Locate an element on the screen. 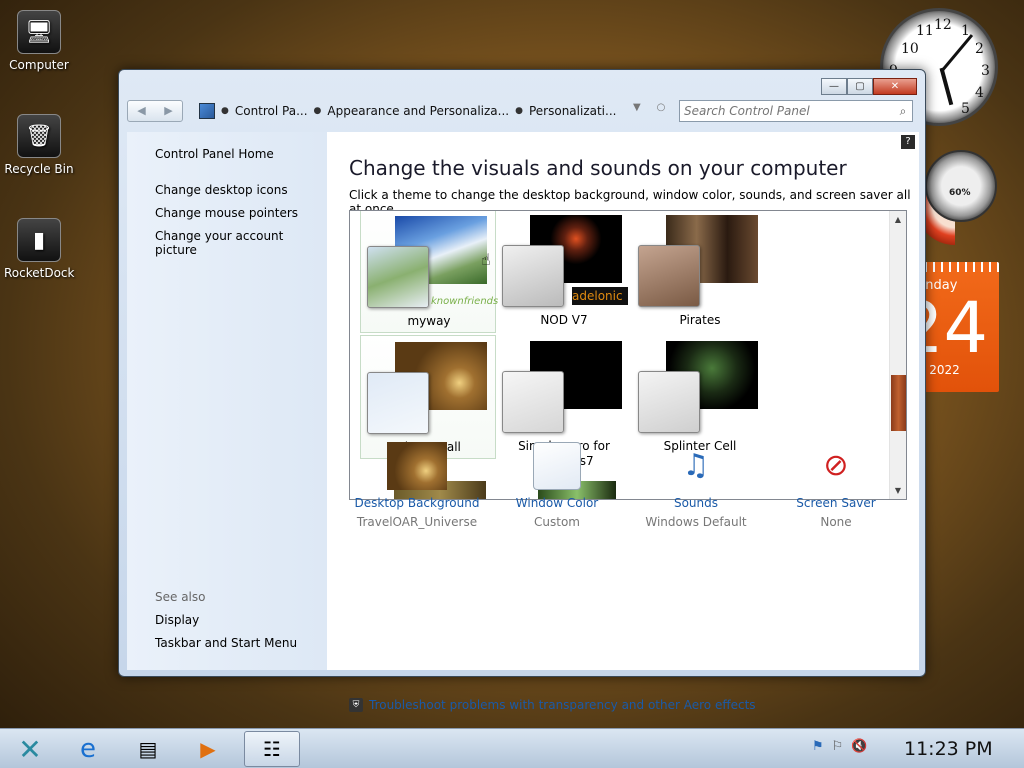  computer-icon: 🖥 is located at coordinates (39, 32).